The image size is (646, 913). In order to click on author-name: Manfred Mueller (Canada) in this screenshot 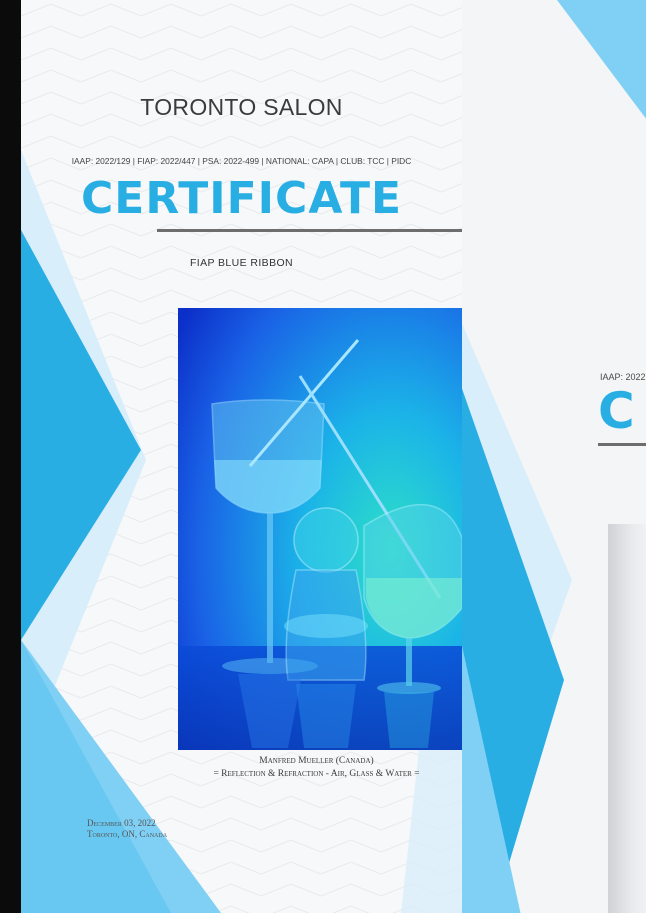, I will do `click(316, 761)`.